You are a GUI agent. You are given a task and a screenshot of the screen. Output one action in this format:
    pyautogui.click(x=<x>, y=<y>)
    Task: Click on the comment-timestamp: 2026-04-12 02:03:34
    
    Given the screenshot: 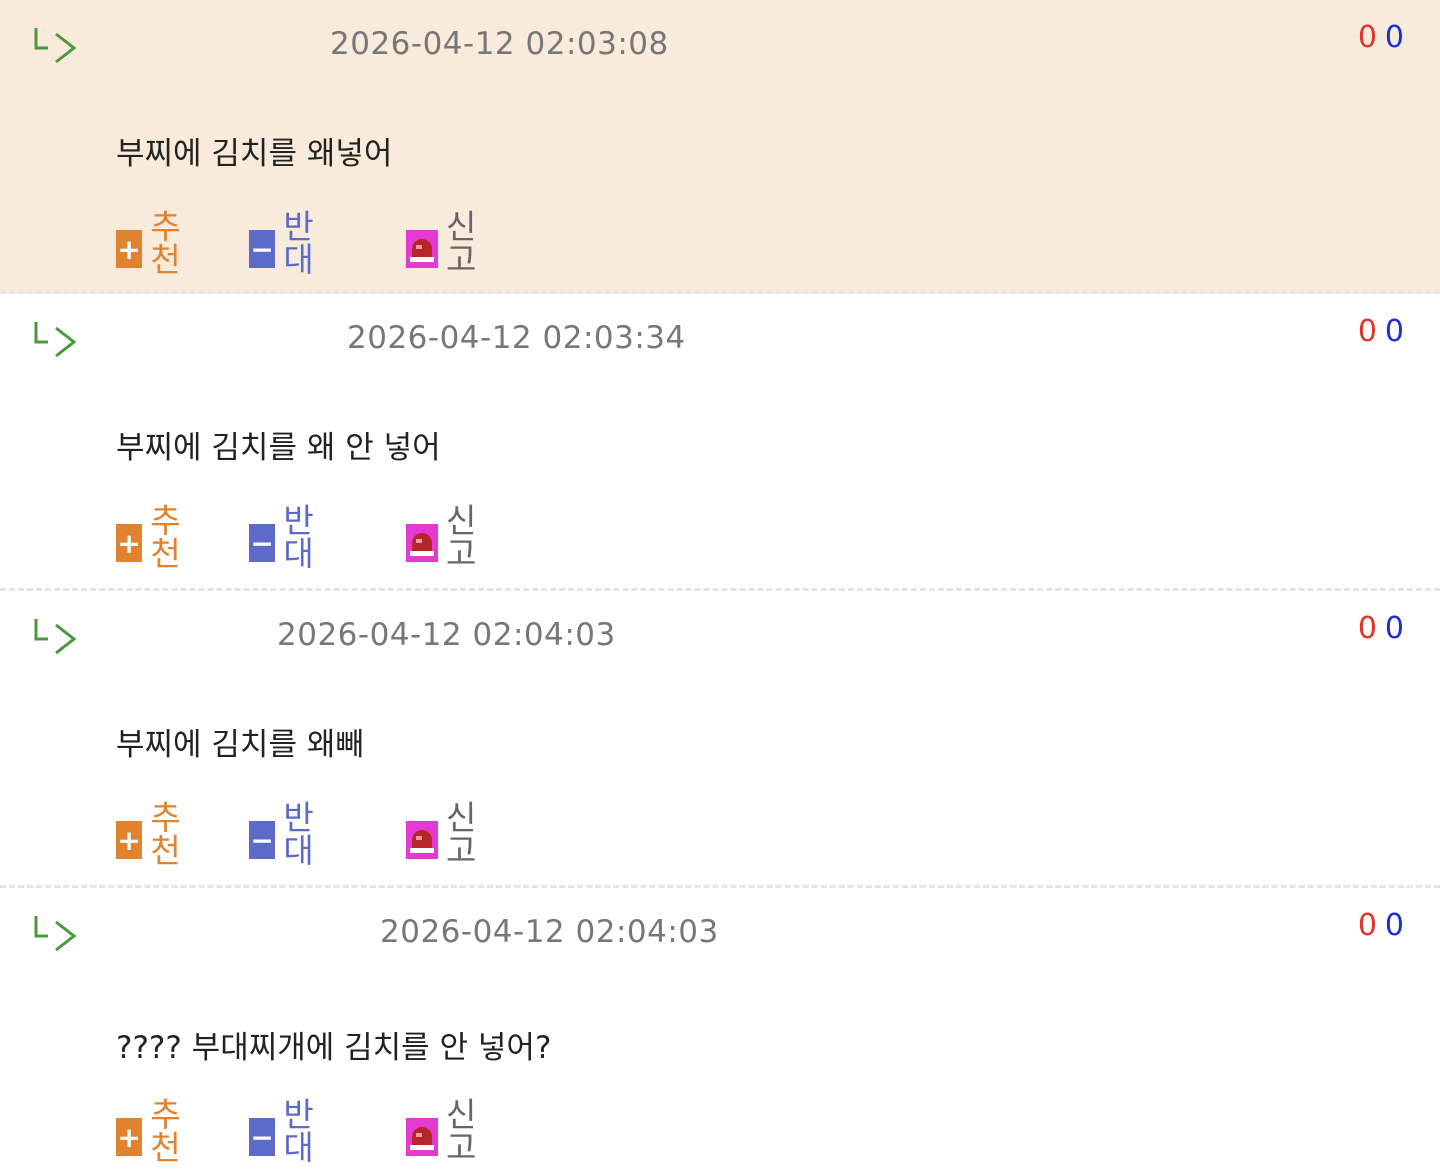 What is the action you would take?
    pyautogui.click(x=516, y=338)
    